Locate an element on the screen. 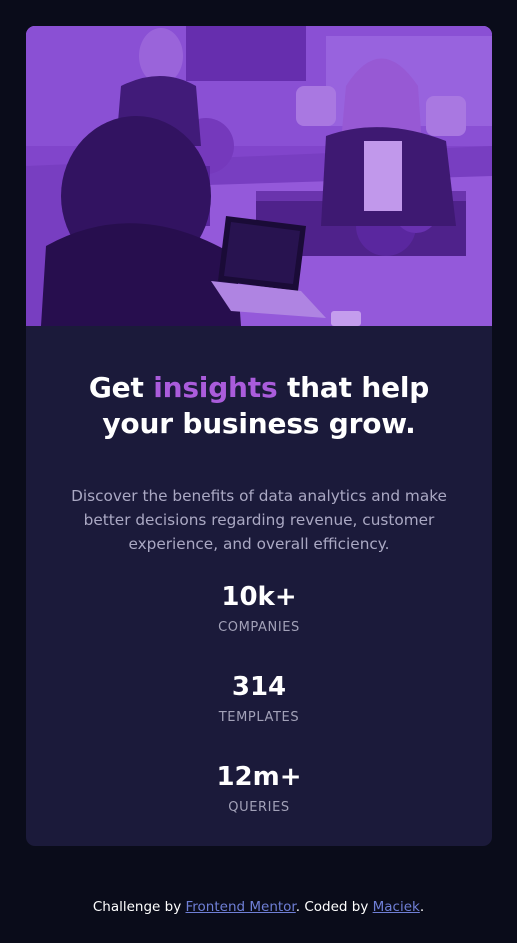 Image resolution: width=517 pixels, height=943 pixels. stat-value: 10k+ is located at coordinates (259, 597).